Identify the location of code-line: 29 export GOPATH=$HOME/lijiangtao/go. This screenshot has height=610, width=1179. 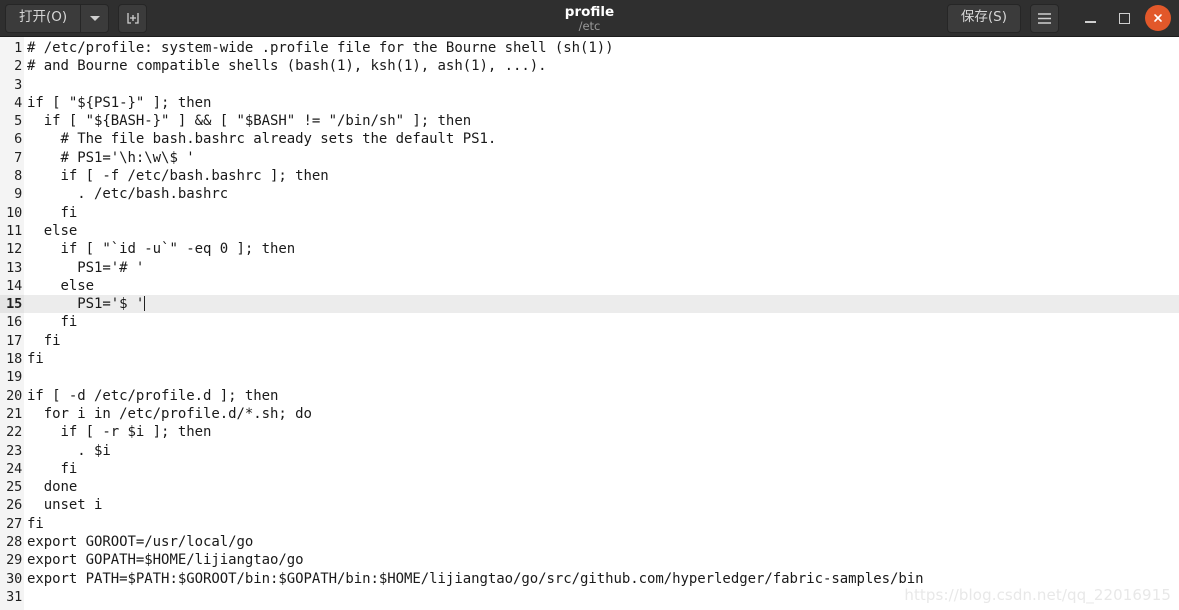
(589, 560).